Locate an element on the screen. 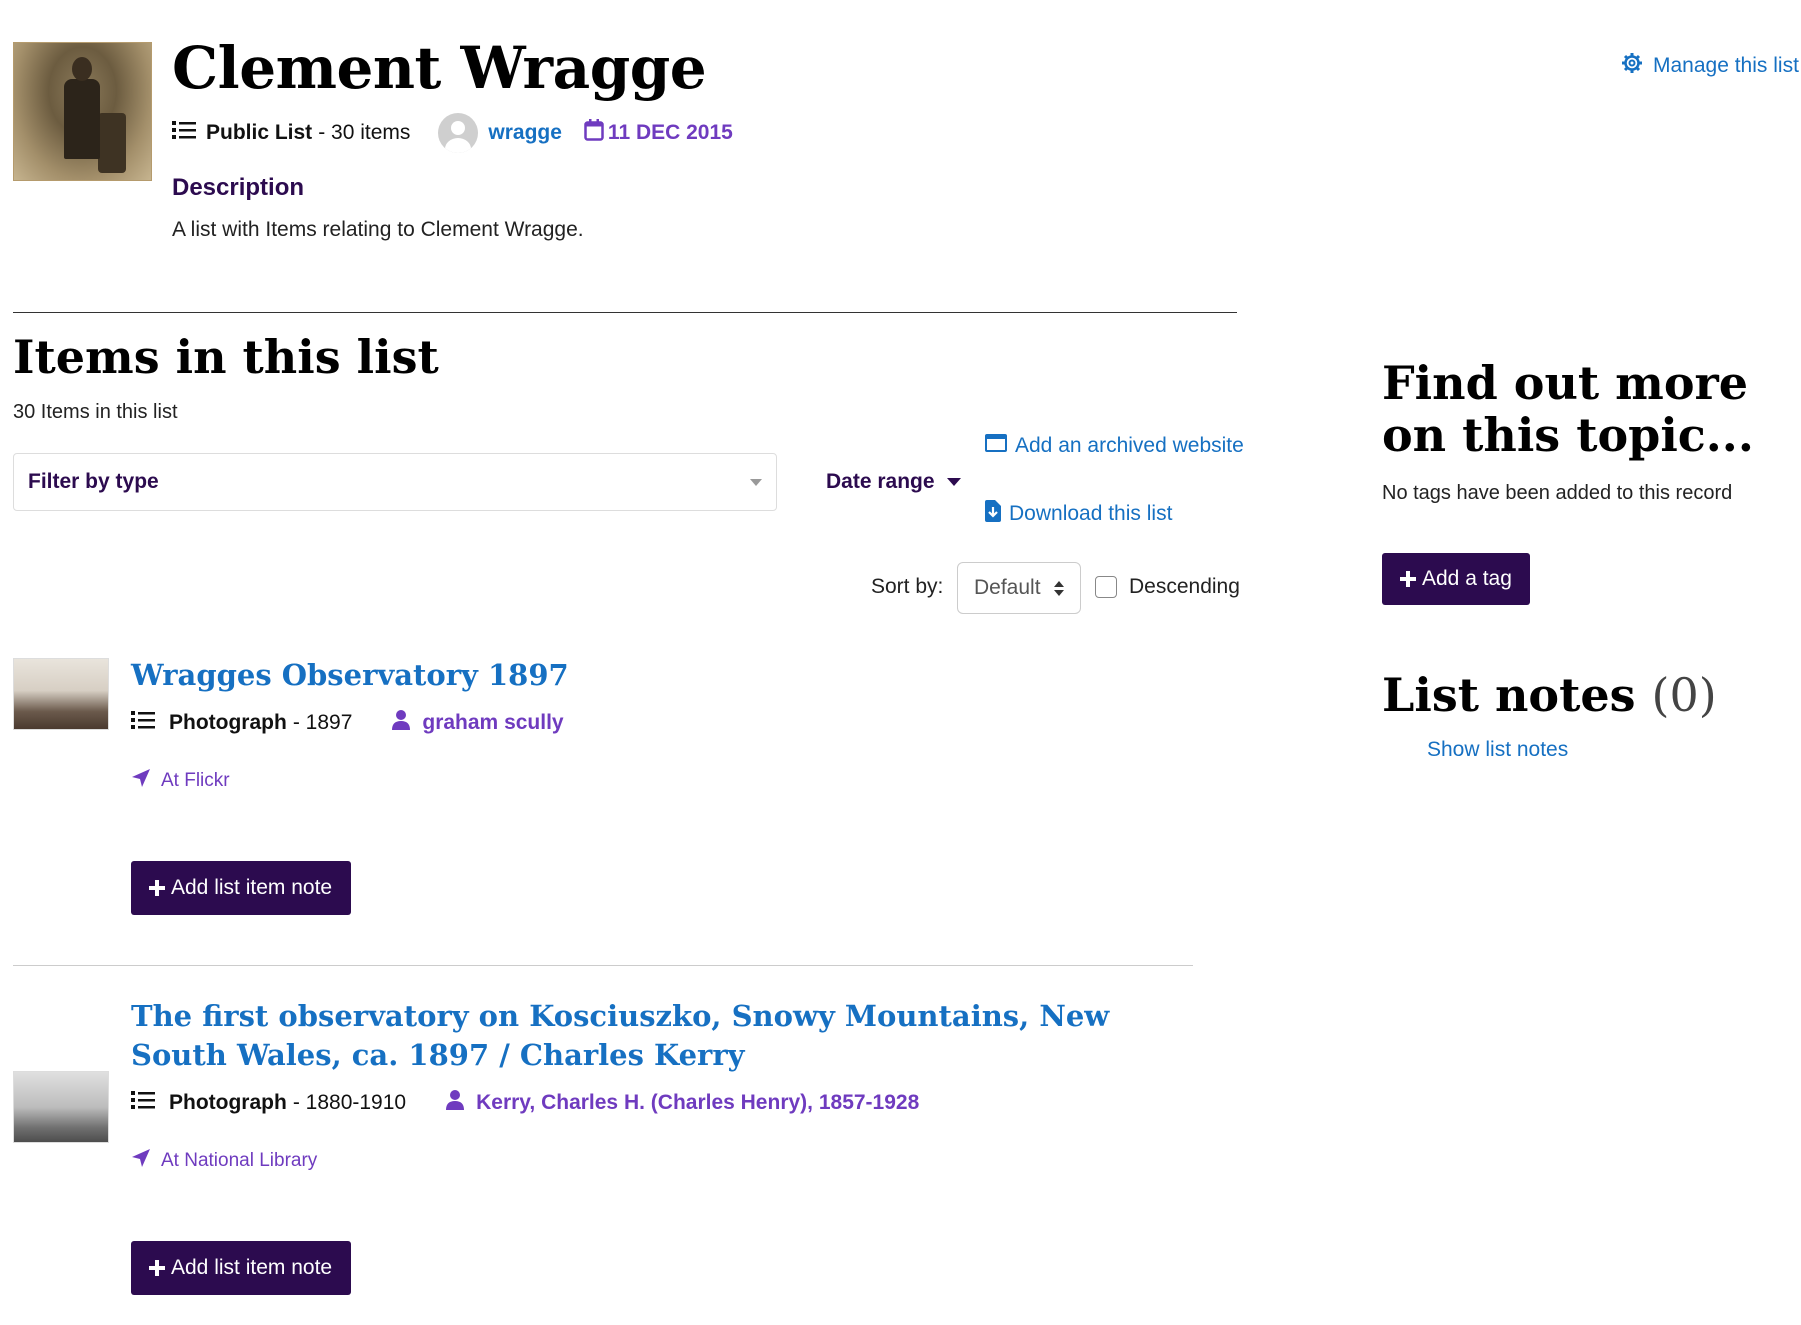 The height and width of the screenshot is (1325, 1801). list-date: 11 DEC 2015 is located at coordinates (658, 133).